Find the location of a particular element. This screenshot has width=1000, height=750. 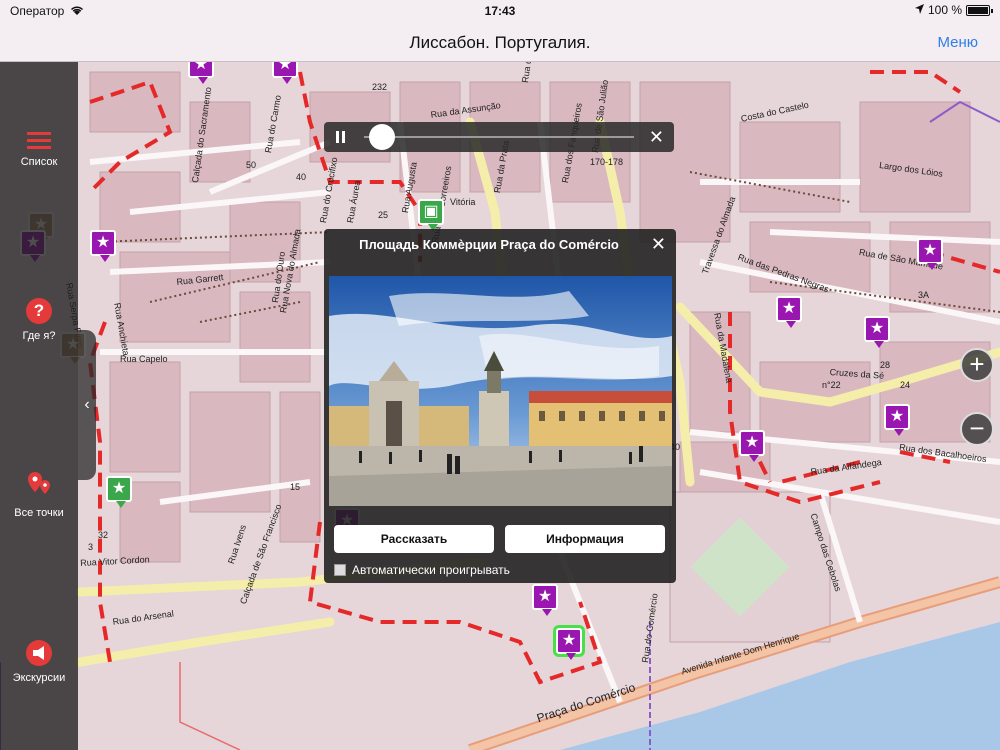

close-player-icon: ✕ is located at coordinates (656, 137).